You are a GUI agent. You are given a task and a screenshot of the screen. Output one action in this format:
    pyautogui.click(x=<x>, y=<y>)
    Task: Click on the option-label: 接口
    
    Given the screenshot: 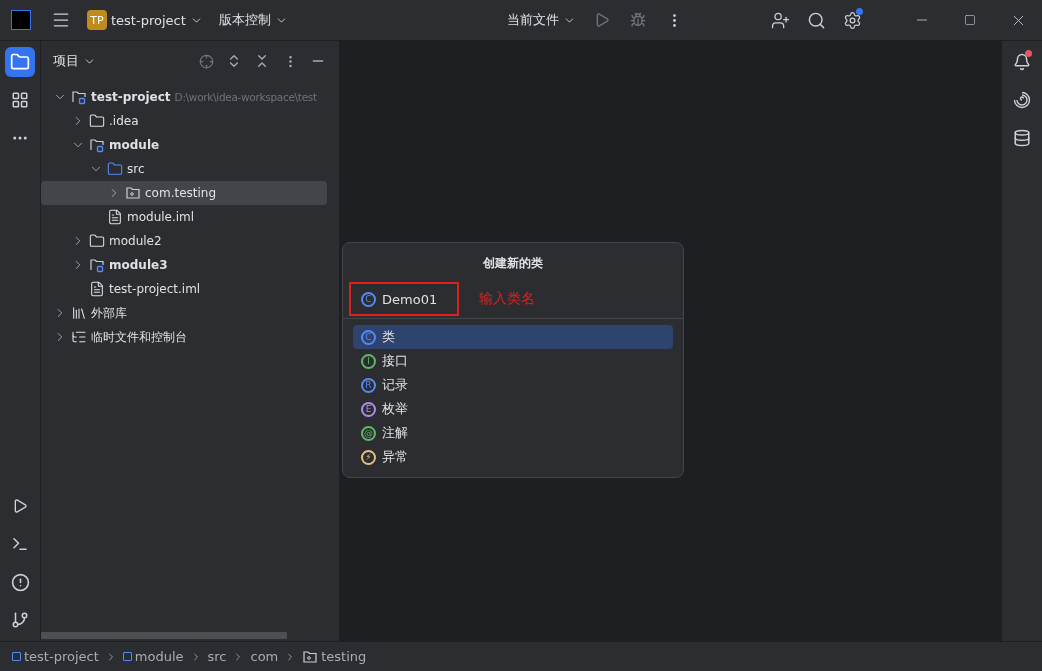 What is the action you would take?
    pyautogui.click(x=395, y=361)
    